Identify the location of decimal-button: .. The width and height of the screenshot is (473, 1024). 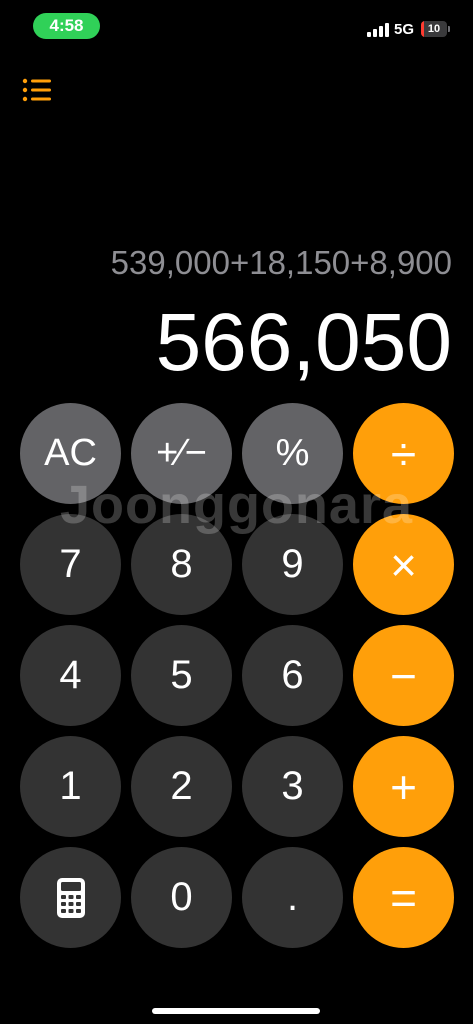
(292, 897).